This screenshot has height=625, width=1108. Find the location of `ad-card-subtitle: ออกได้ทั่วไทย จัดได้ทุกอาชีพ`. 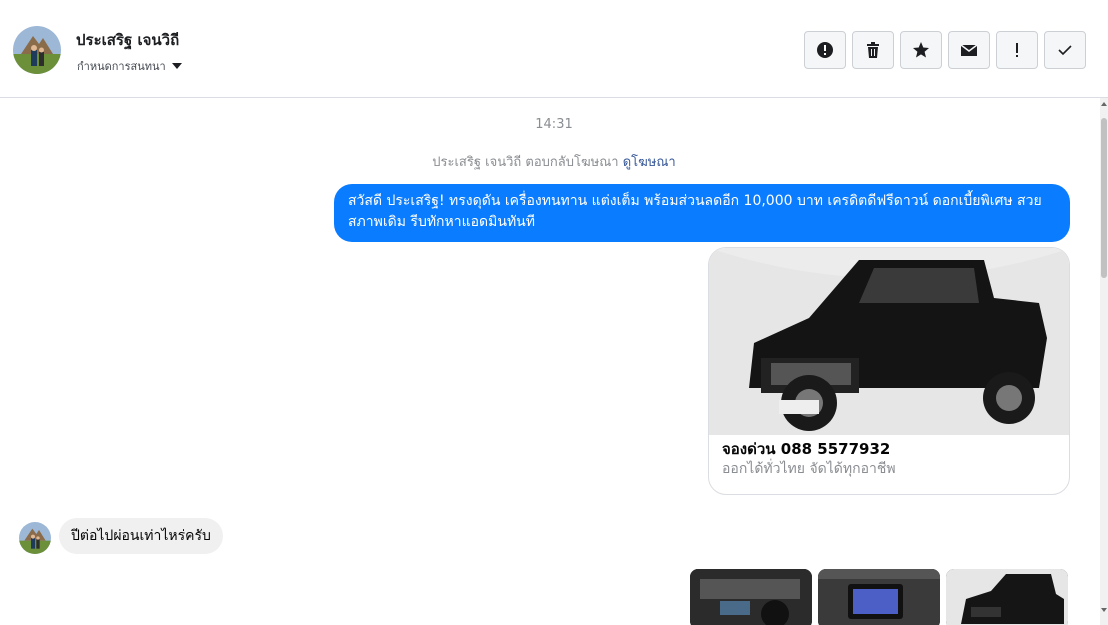

ad-card-subtitle: ออกได้ทั่วไทย จัดได้ทุกอาชีพ is located at coordinates (809, 469).